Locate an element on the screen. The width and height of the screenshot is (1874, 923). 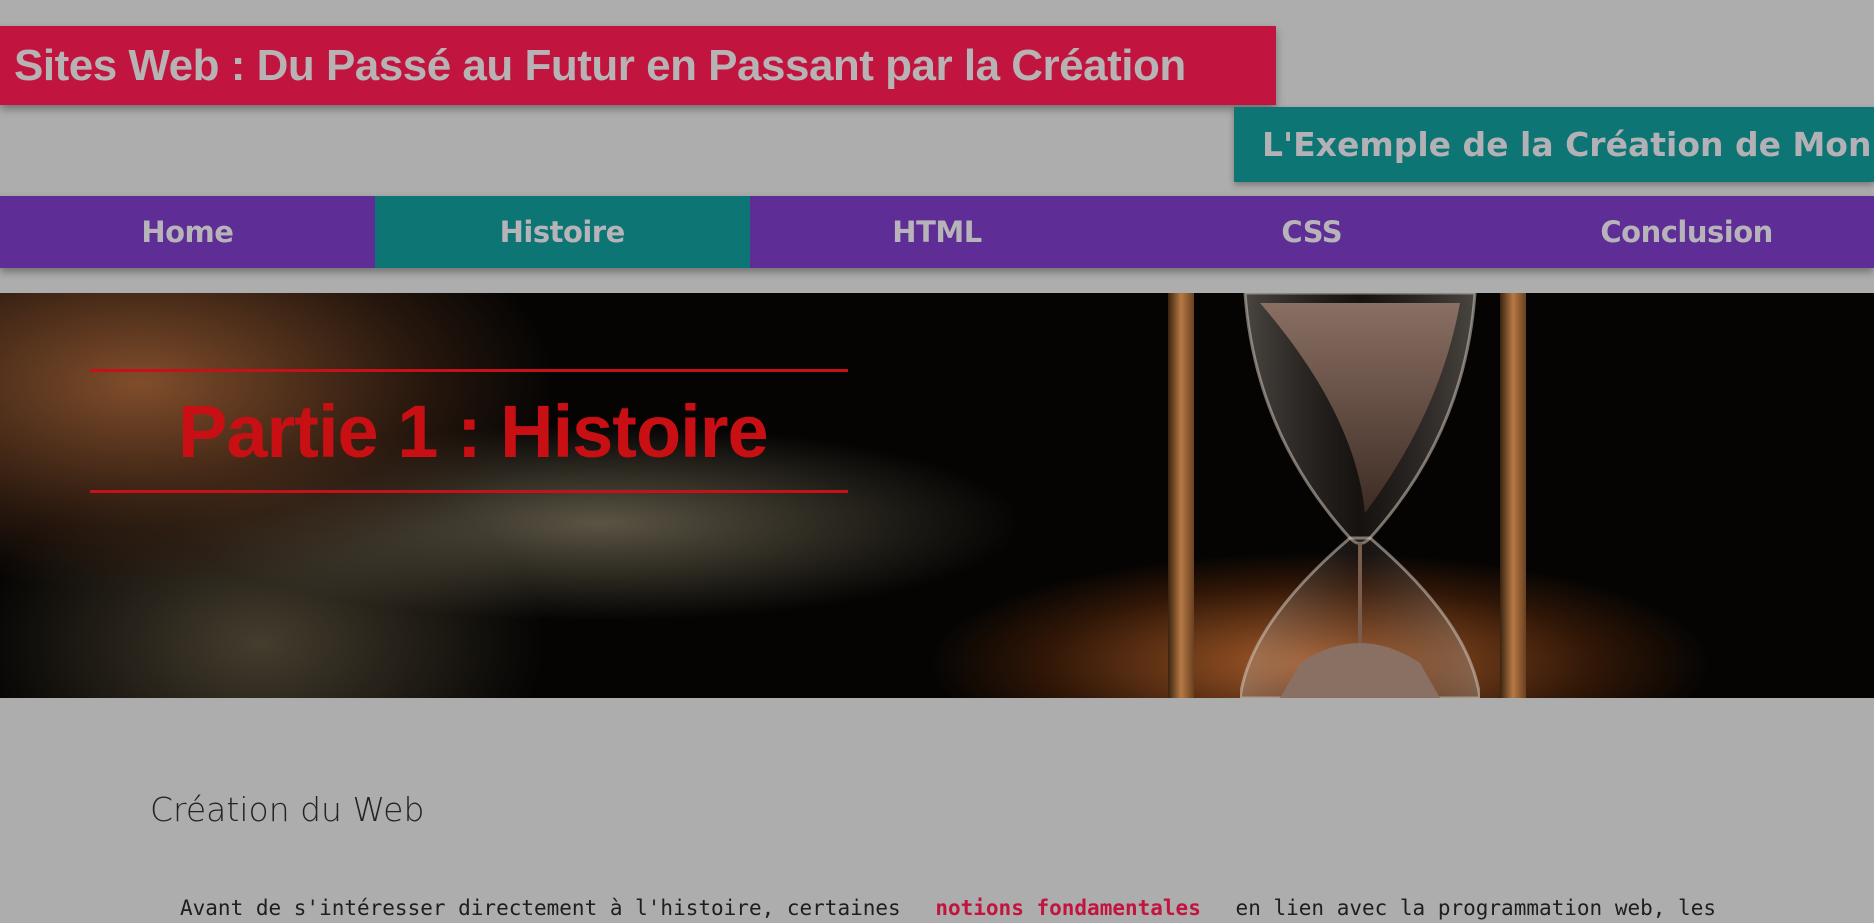
hero-heading: Partie 1 : Histoire is located at coordinates (473, 431).